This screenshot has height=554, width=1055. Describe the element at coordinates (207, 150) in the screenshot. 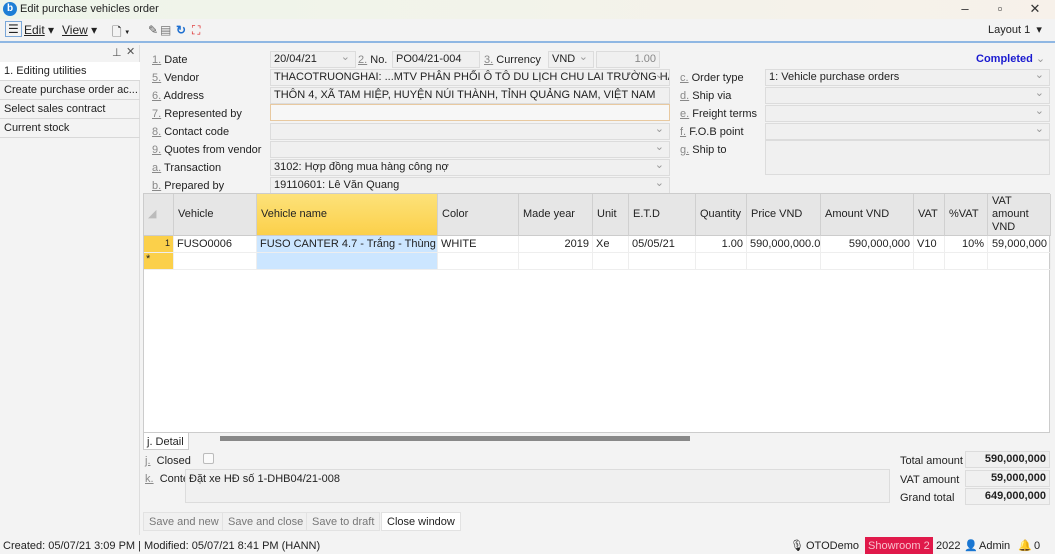

I see `quotes-label: 9. Quotes from vendor` at that location.